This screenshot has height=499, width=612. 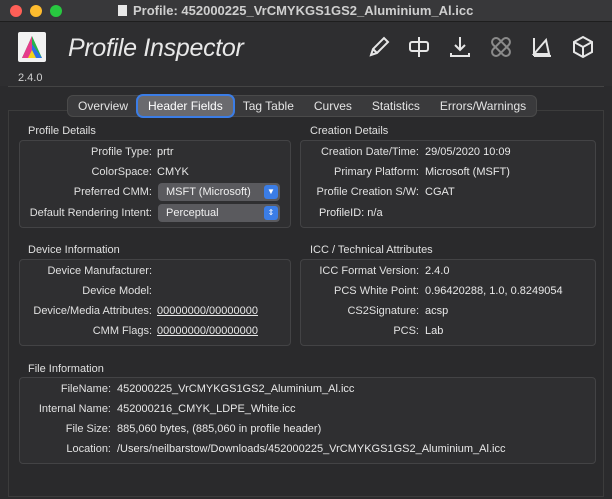 I want to click on pcs-label: PCS:, so click(x=406, y=331).